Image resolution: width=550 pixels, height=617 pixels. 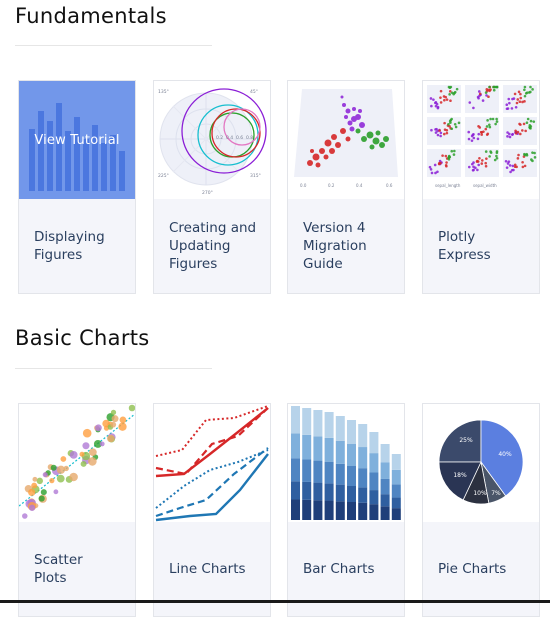 I want to click on card-scatter-plots: Scatter Plots, so click(x=77, y=510).